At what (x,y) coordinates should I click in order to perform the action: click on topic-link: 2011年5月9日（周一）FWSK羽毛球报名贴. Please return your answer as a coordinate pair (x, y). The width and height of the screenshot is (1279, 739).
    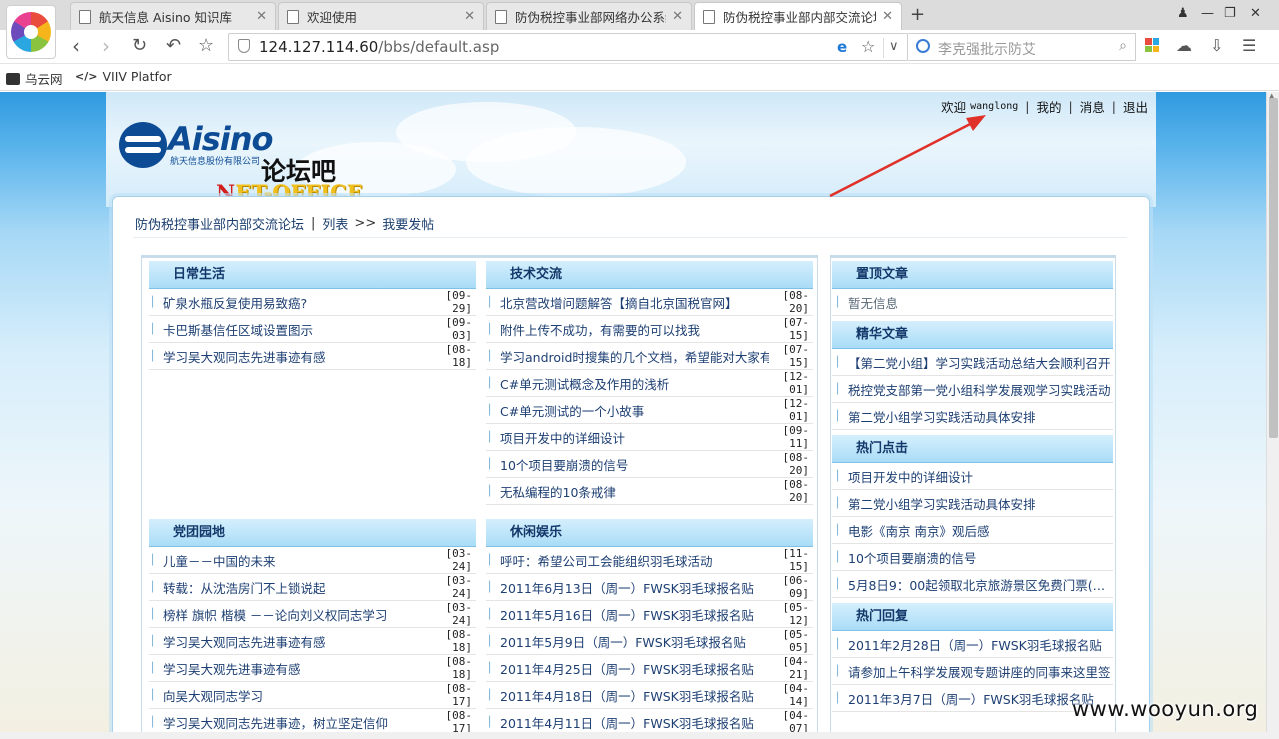
    Looking at the image, I should click on (634, 641).